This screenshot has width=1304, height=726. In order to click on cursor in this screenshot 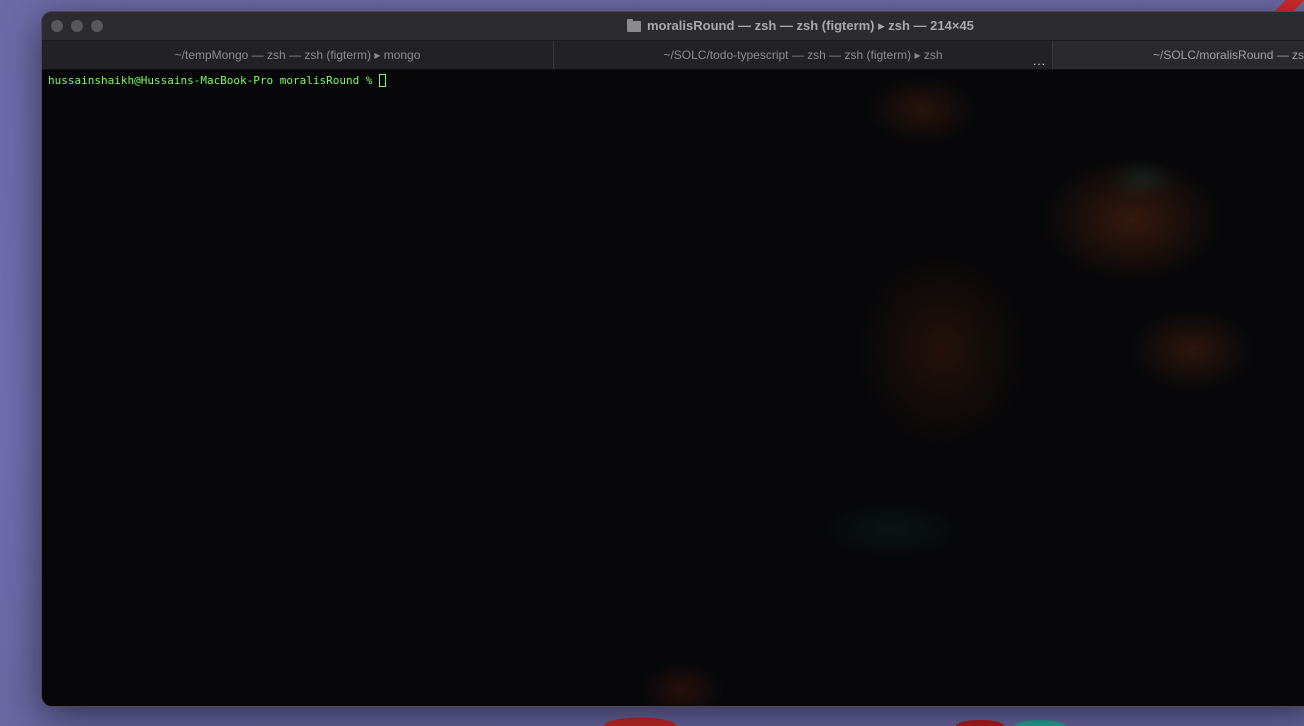, I will do `click(382, 80)`.